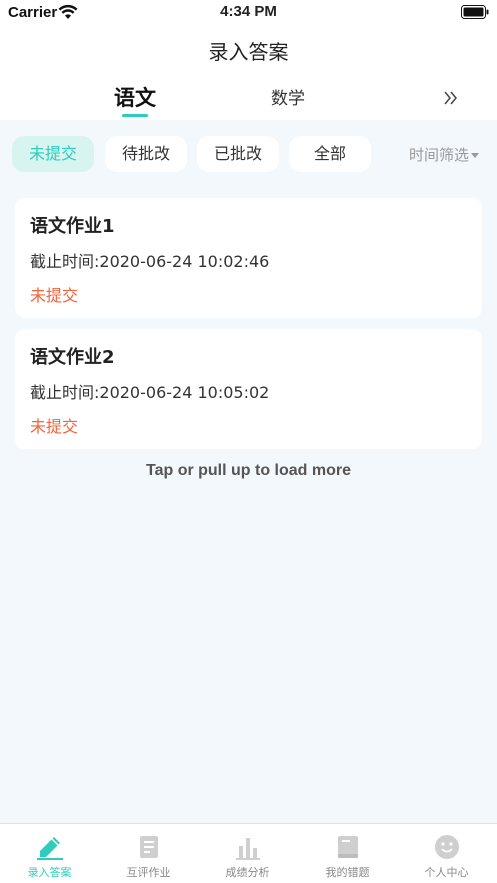  I want to click on page-title: 录入答案, so click(248, 52).